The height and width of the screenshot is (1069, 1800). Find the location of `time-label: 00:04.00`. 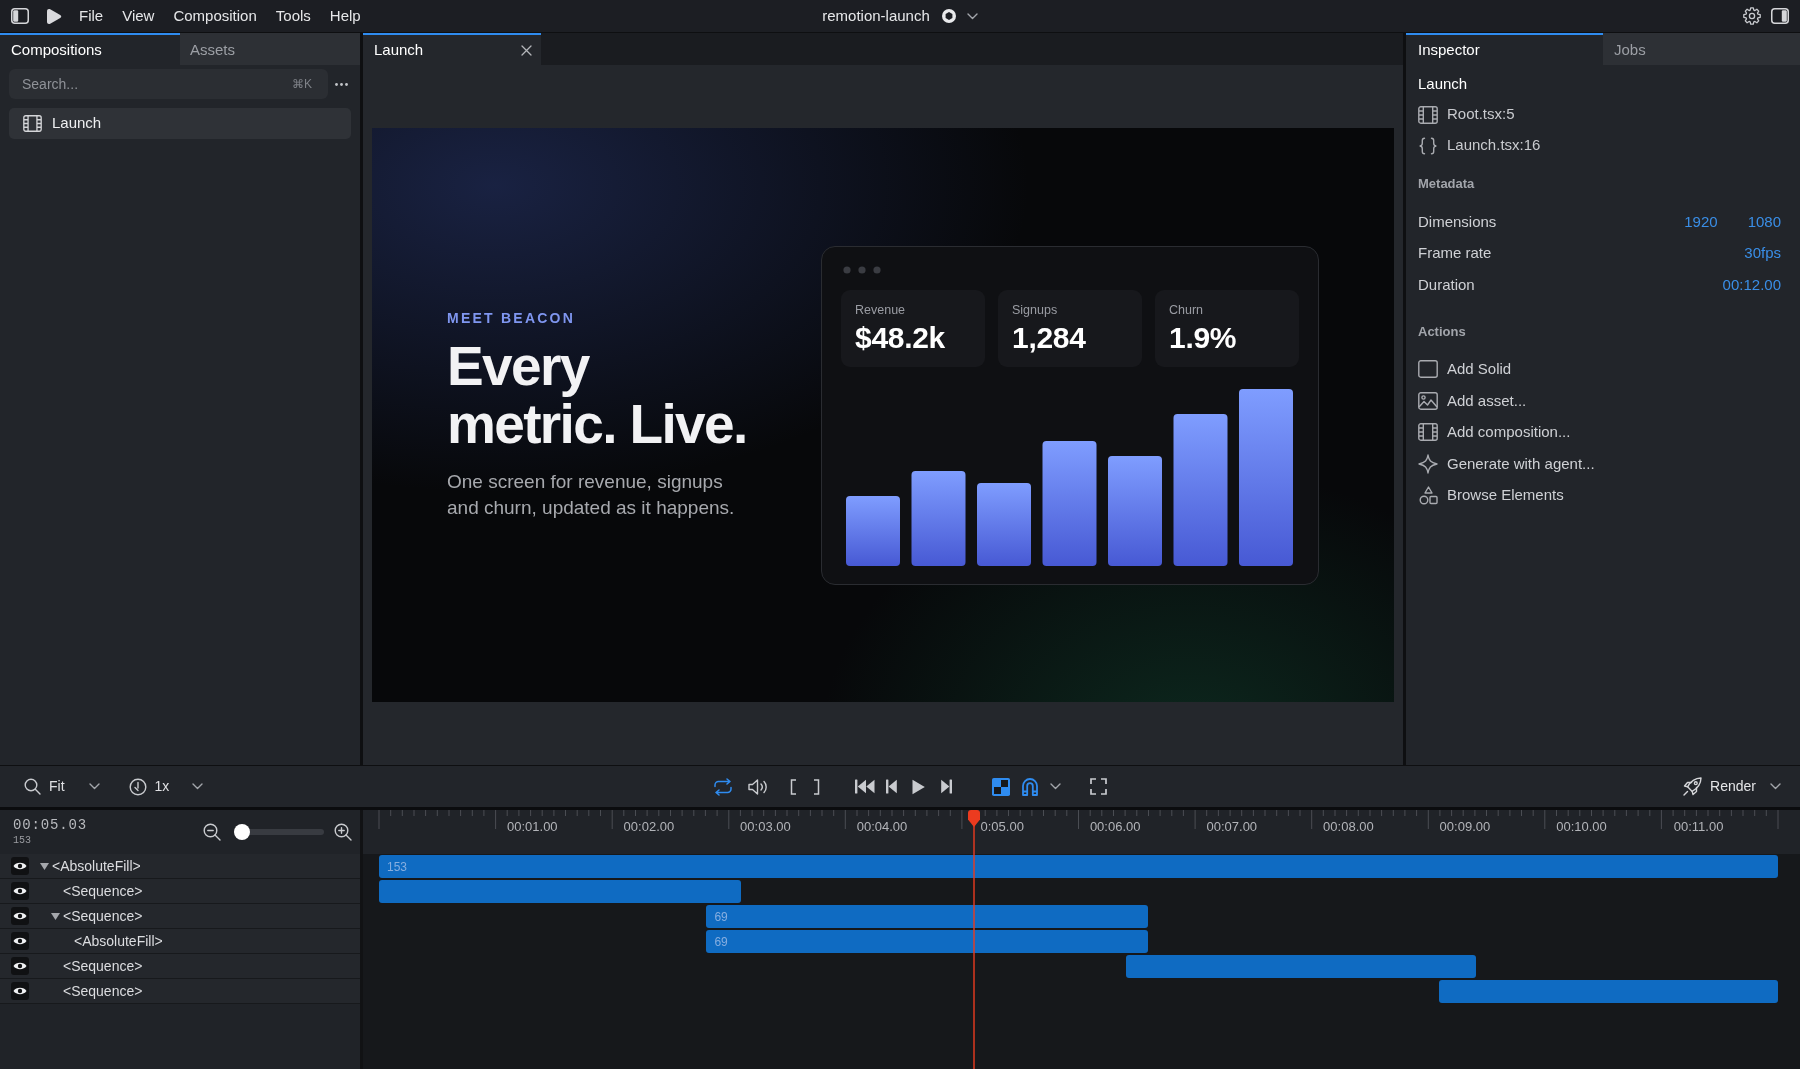

time-label: 00:04.00 is located at coordinates (882, 827).